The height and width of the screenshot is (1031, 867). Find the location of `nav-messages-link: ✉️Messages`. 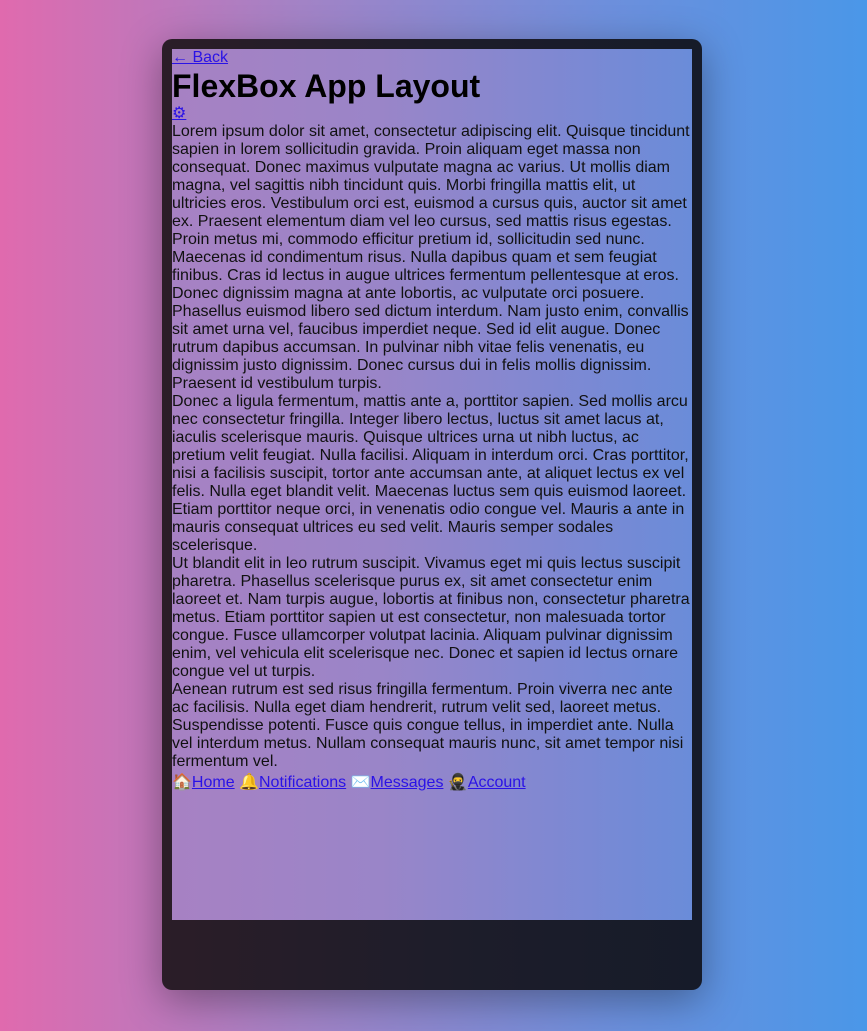

nav-messages-link: ✉️Messages is located at coordinates (397, 782).